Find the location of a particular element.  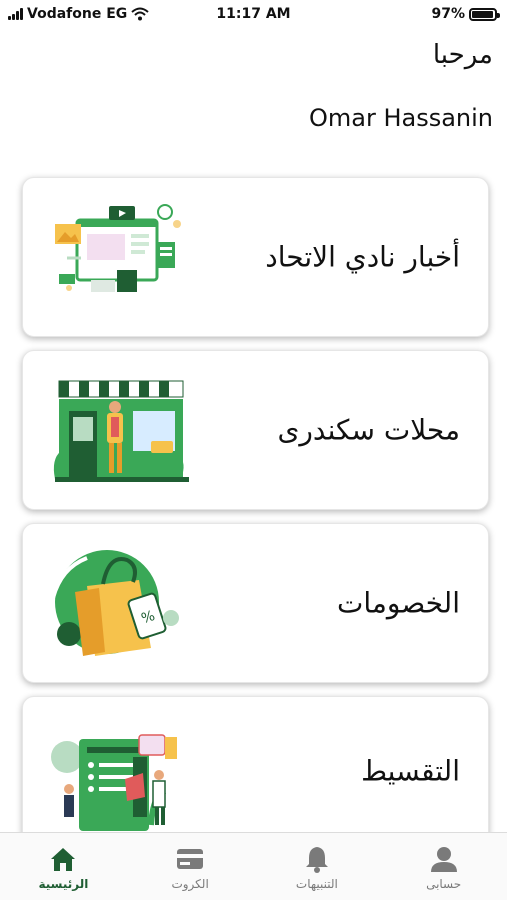

news-illustration is located at coordinates (118, 248).